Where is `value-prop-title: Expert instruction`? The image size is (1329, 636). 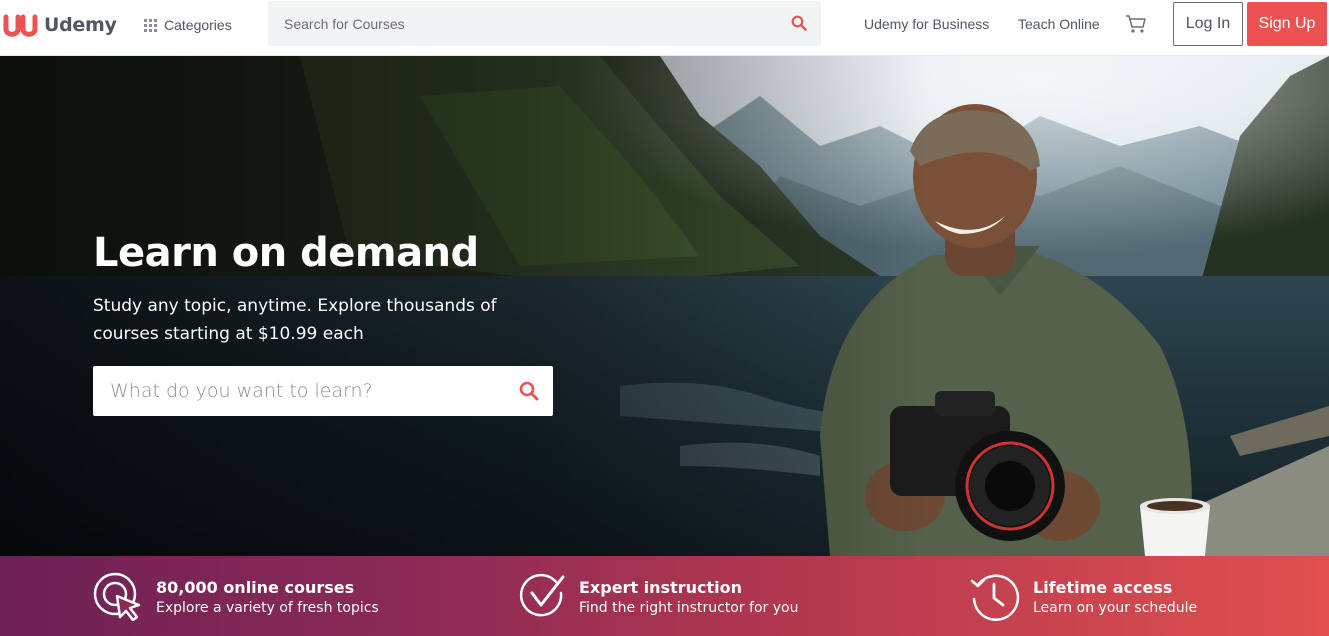 value-prop-title: Expert instruction is located at coordinates (660, 587).